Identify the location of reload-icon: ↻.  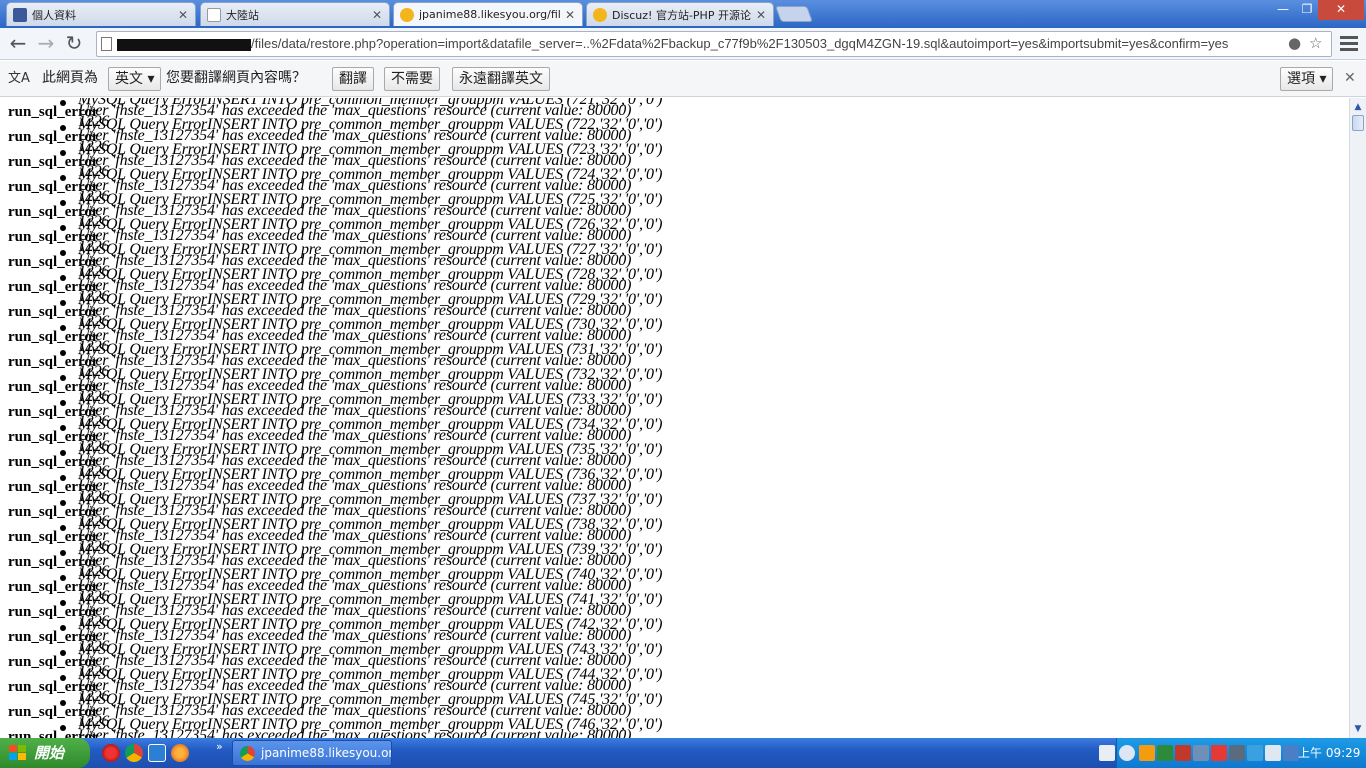
(74, 44).